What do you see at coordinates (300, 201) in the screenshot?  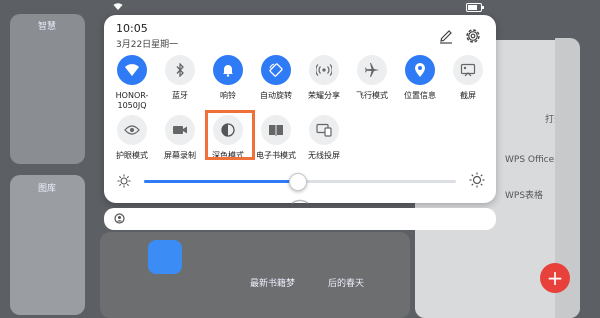 I see `collapse-handle` at bounding box center [300, 201].